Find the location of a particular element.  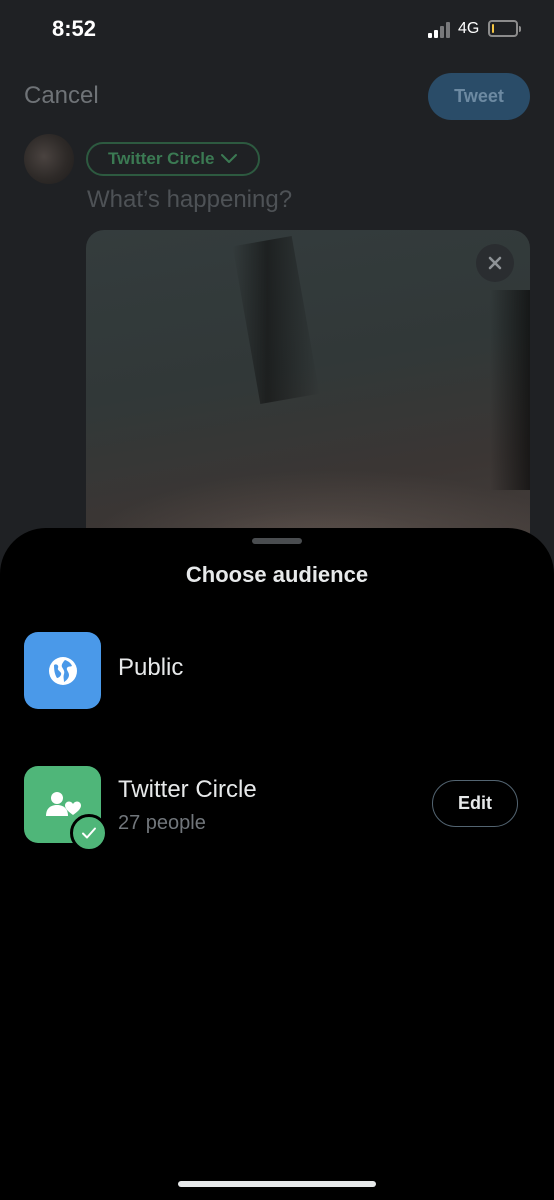

edit-circle-button: Edit is located at coordinates (475, 803).